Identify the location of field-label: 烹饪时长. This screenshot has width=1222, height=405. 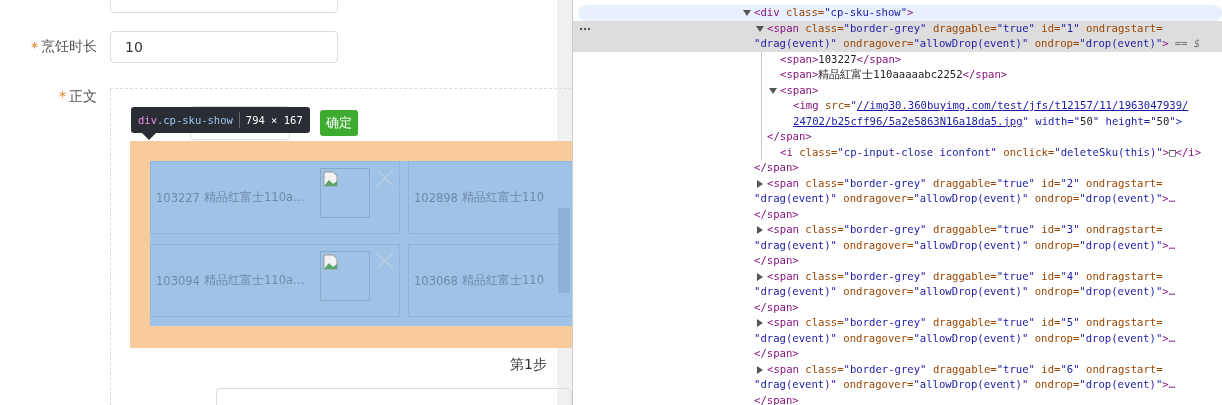
(69, 47).